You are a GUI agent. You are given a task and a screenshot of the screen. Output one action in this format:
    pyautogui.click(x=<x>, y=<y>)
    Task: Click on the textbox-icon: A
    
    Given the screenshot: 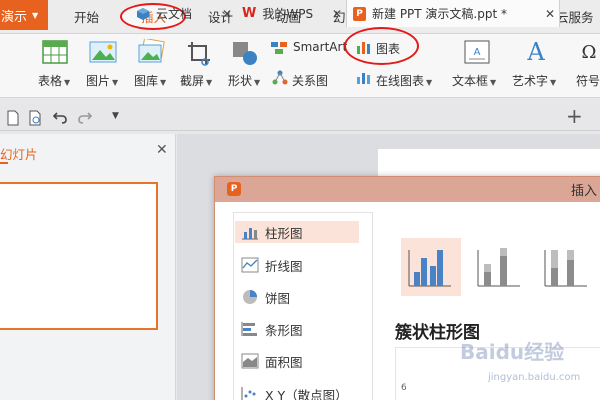 What is the action you would take?
    pyautogui.click(x=477, y=53)
    